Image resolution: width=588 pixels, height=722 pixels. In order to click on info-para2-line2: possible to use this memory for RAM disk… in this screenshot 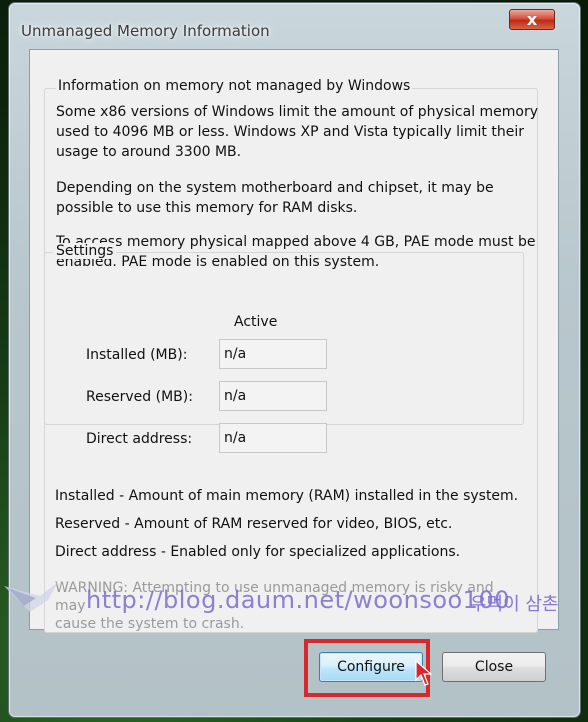, I will do `click(207, 208)`.